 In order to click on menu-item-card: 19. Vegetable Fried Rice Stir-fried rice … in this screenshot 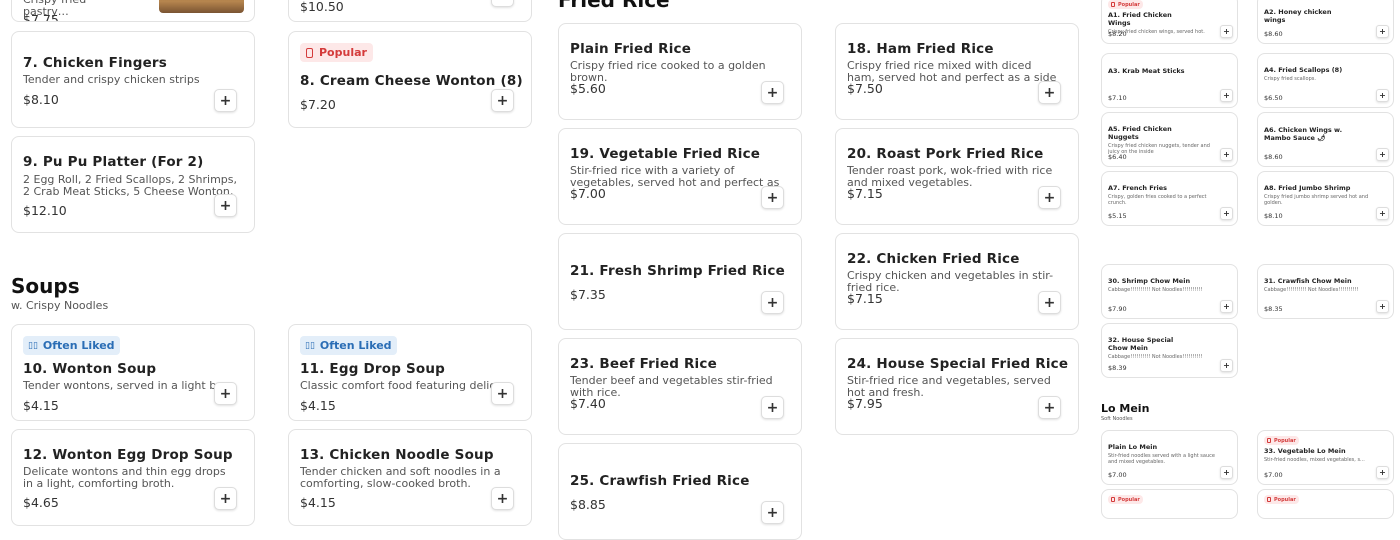, I will do `click(680, 176)`.